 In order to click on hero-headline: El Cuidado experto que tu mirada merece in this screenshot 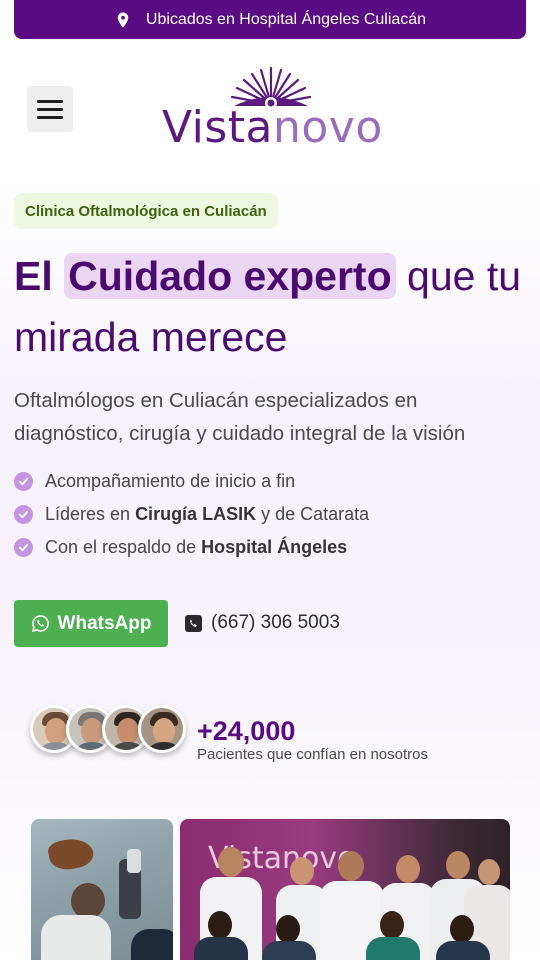, I will do `click(268, 306)`.